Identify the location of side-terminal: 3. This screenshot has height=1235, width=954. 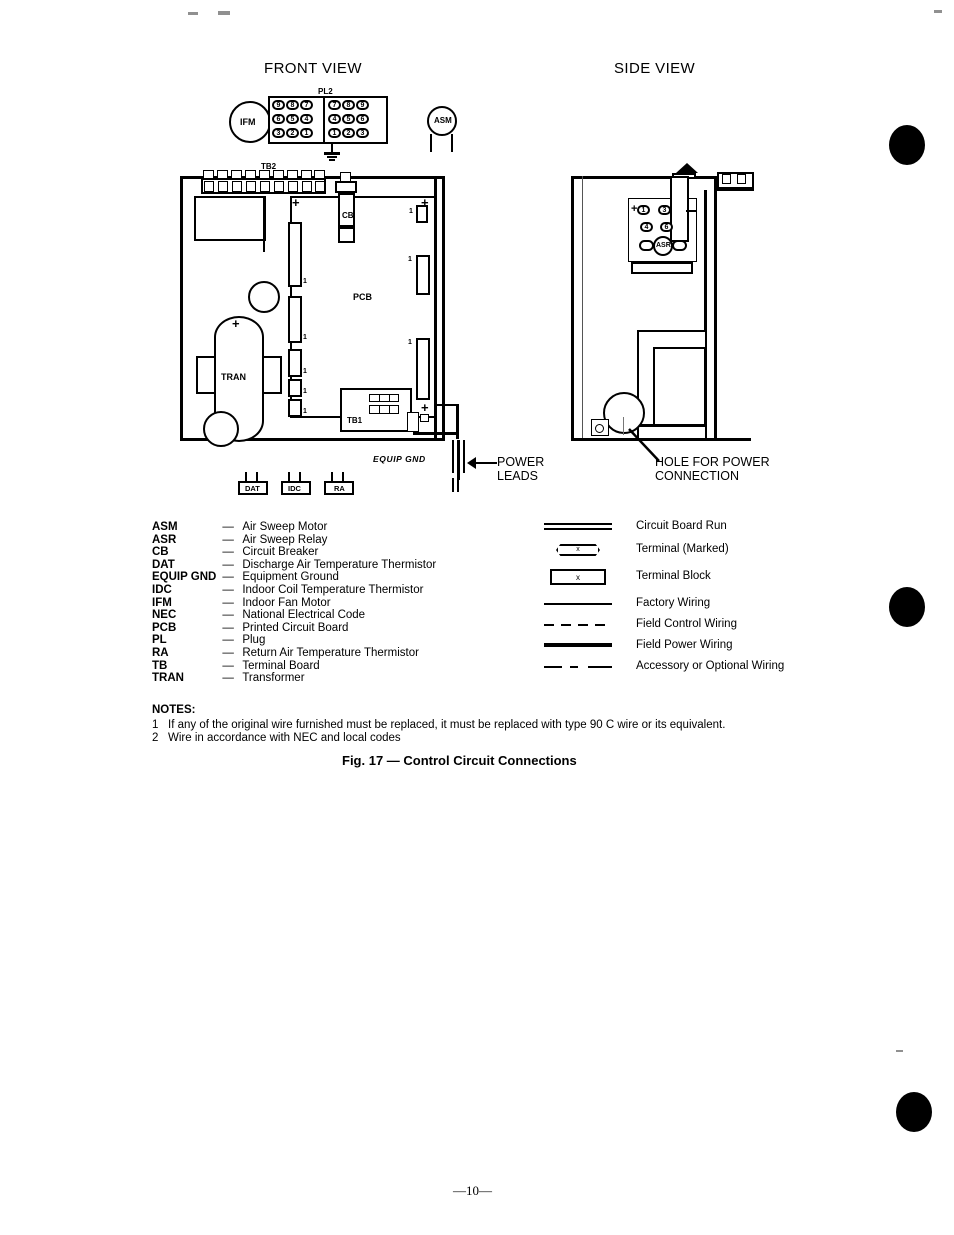
(664, 210).